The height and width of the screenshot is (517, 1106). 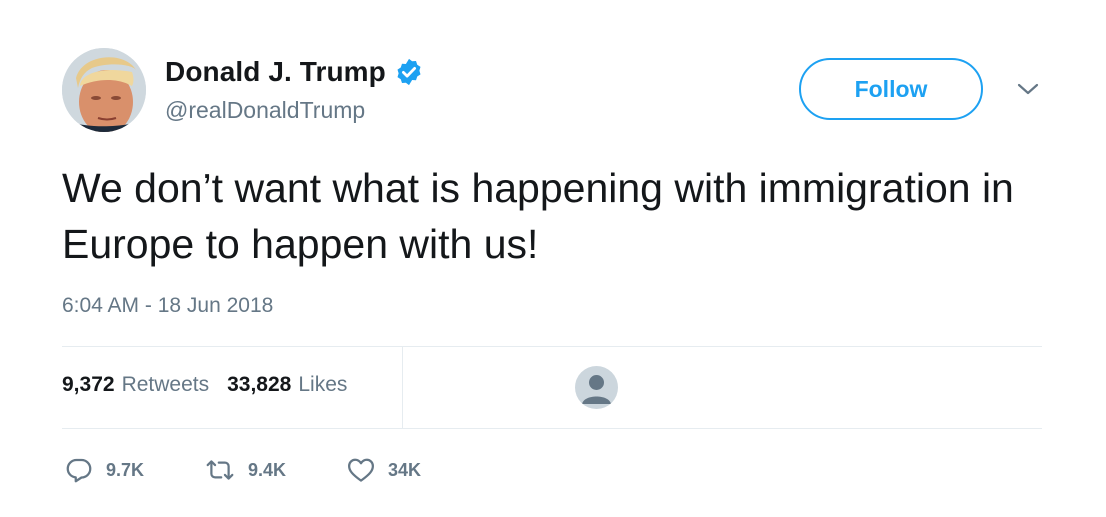 What do you see at coordinates (405, 469) in the screenshot?
I see `like-count: 34K` at bounding box center [405, 469].